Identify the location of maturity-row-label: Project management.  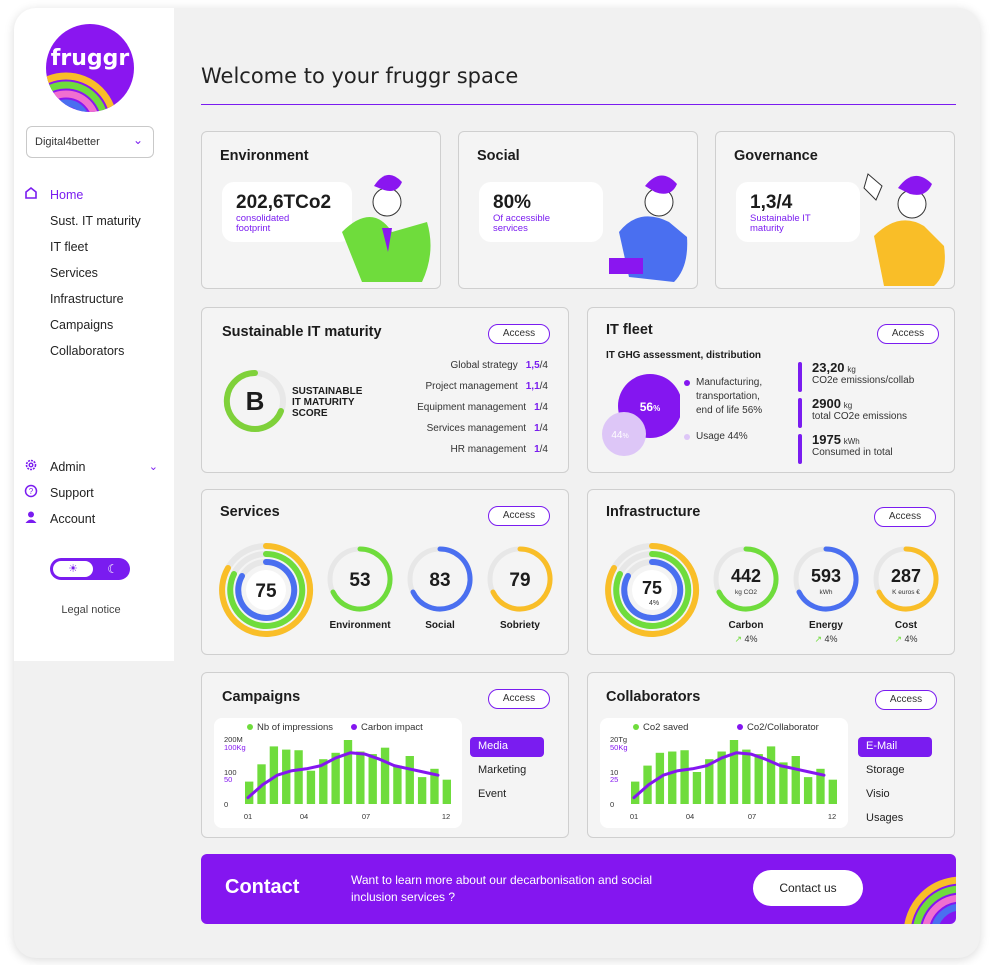
(471, 386).